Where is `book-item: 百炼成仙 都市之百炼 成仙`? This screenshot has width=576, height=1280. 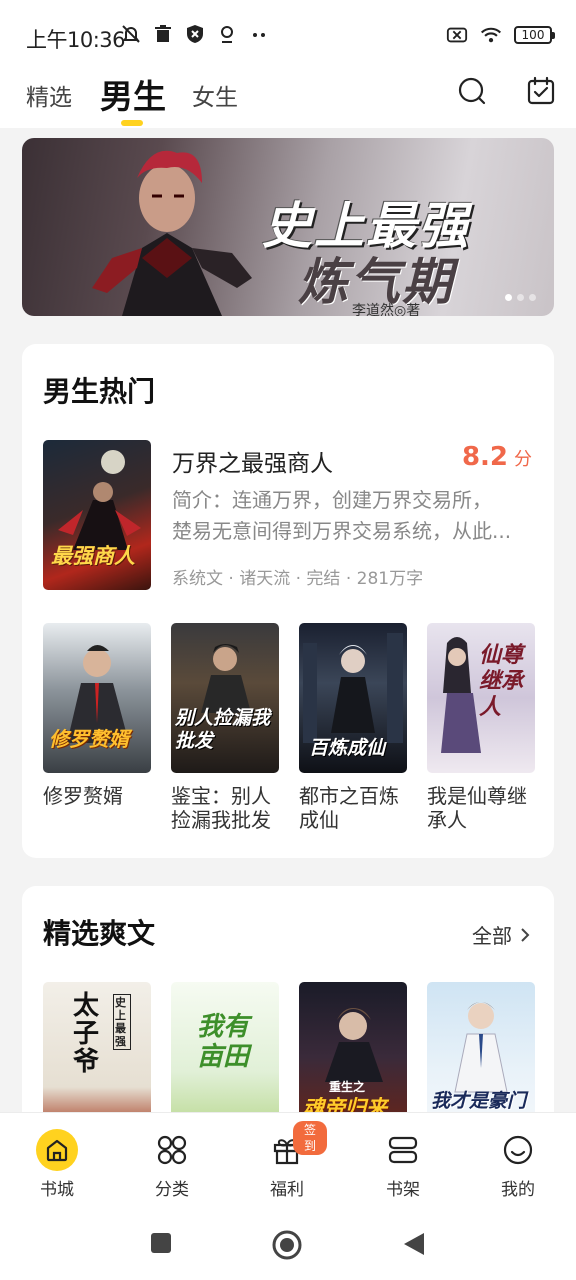
book-item: 百炼成仙 都市之百炼 成仙 is located at coordinates (353, 727).